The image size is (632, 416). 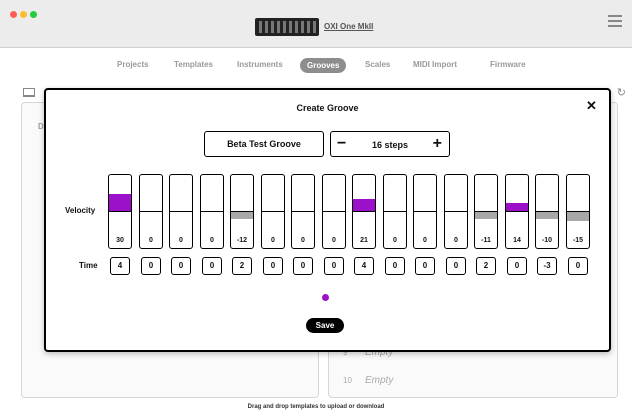 I want to click on slot-number: 10, so click(x=347, y=380).